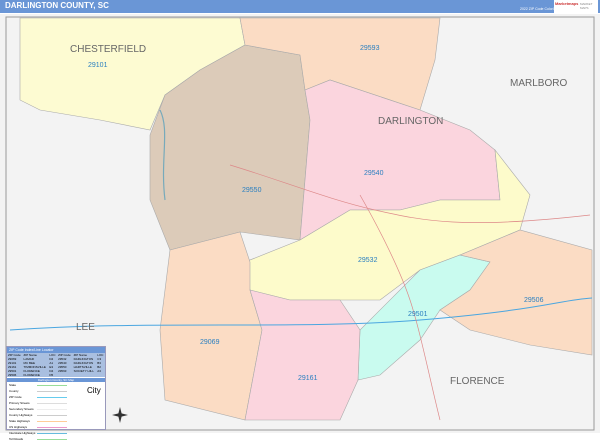  What do you see at coordinates (98, 65) in the screenshot?
I see `zip-label: 29101` at bounding box center [98, 65].